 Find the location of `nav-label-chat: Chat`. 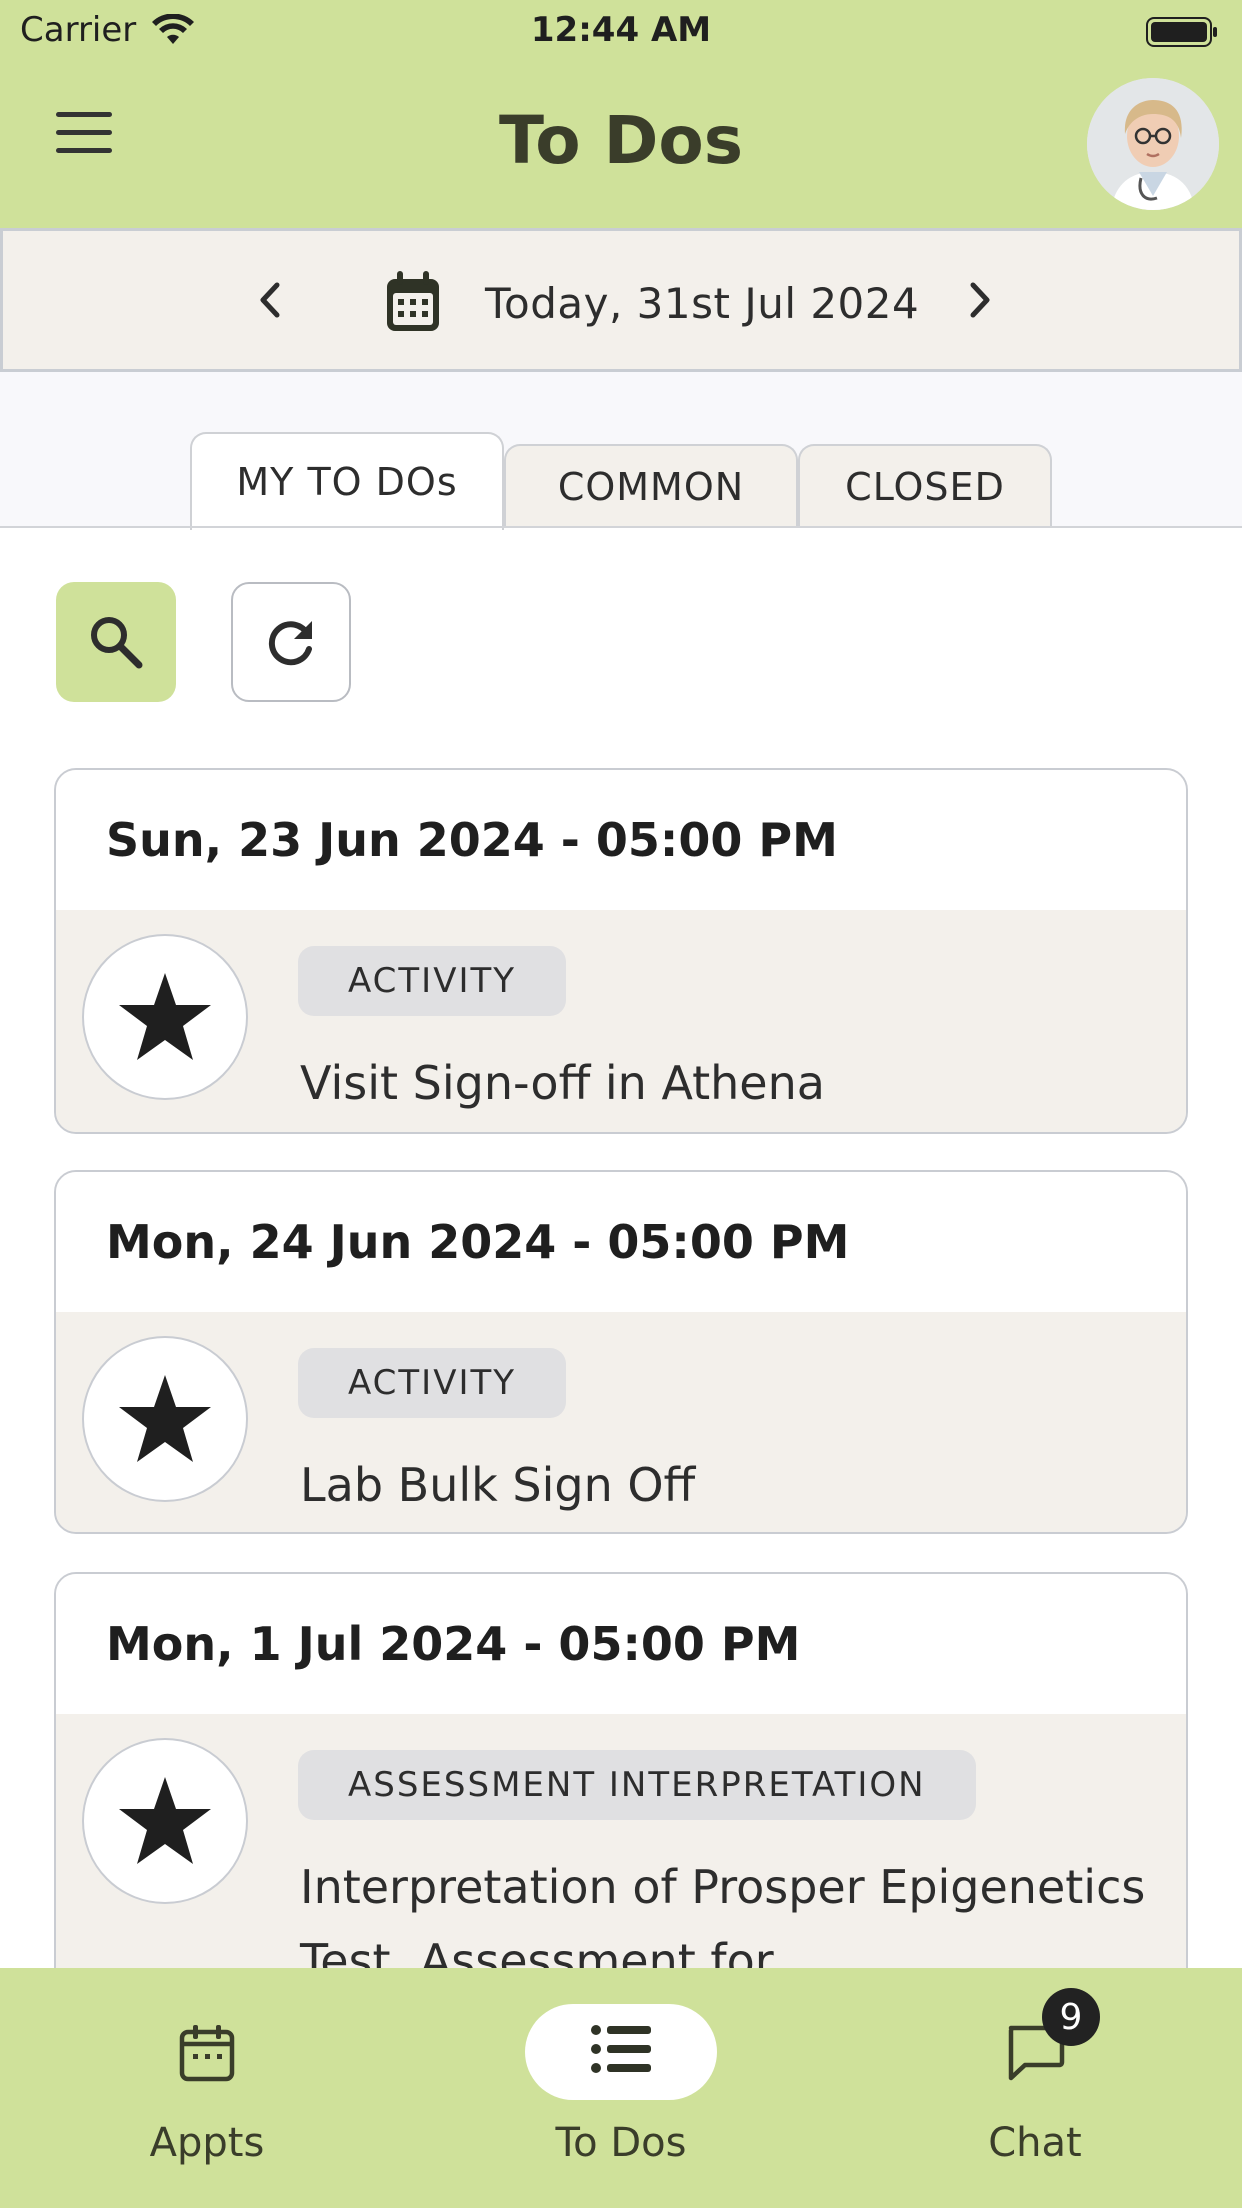

nav-label-chat: Chat is located at coordinates (1035, 2143).